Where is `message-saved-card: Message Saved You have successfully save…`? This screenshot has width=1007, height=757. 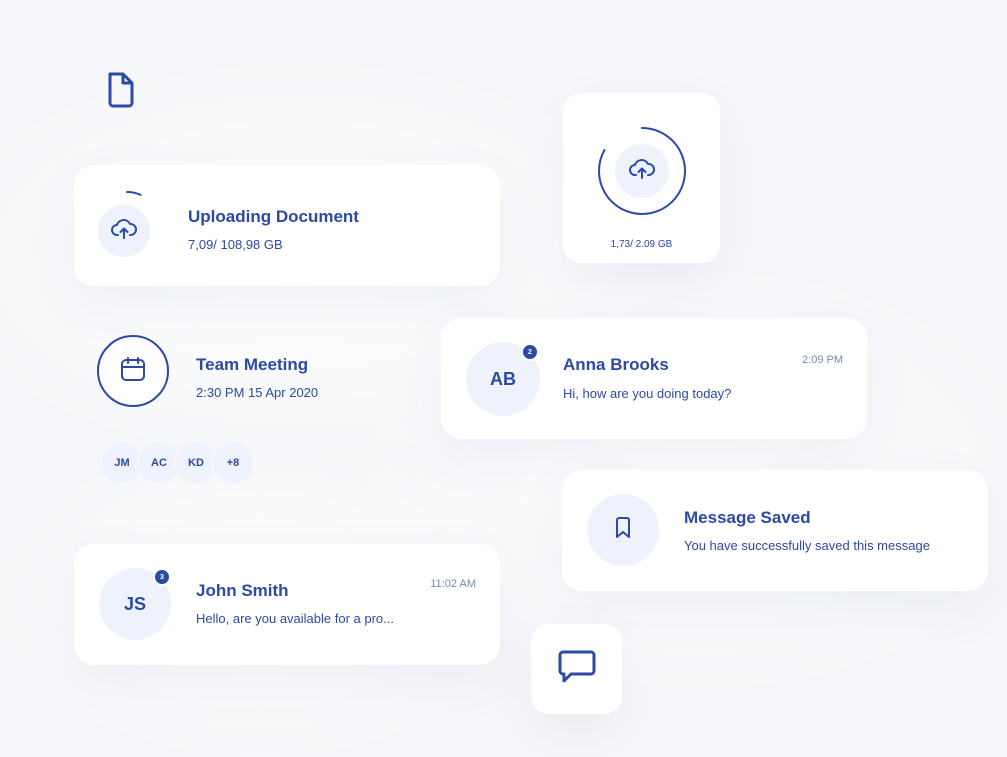
message-saved-card: Message Saved You have successfully save… is located at coordinates (775, 530).